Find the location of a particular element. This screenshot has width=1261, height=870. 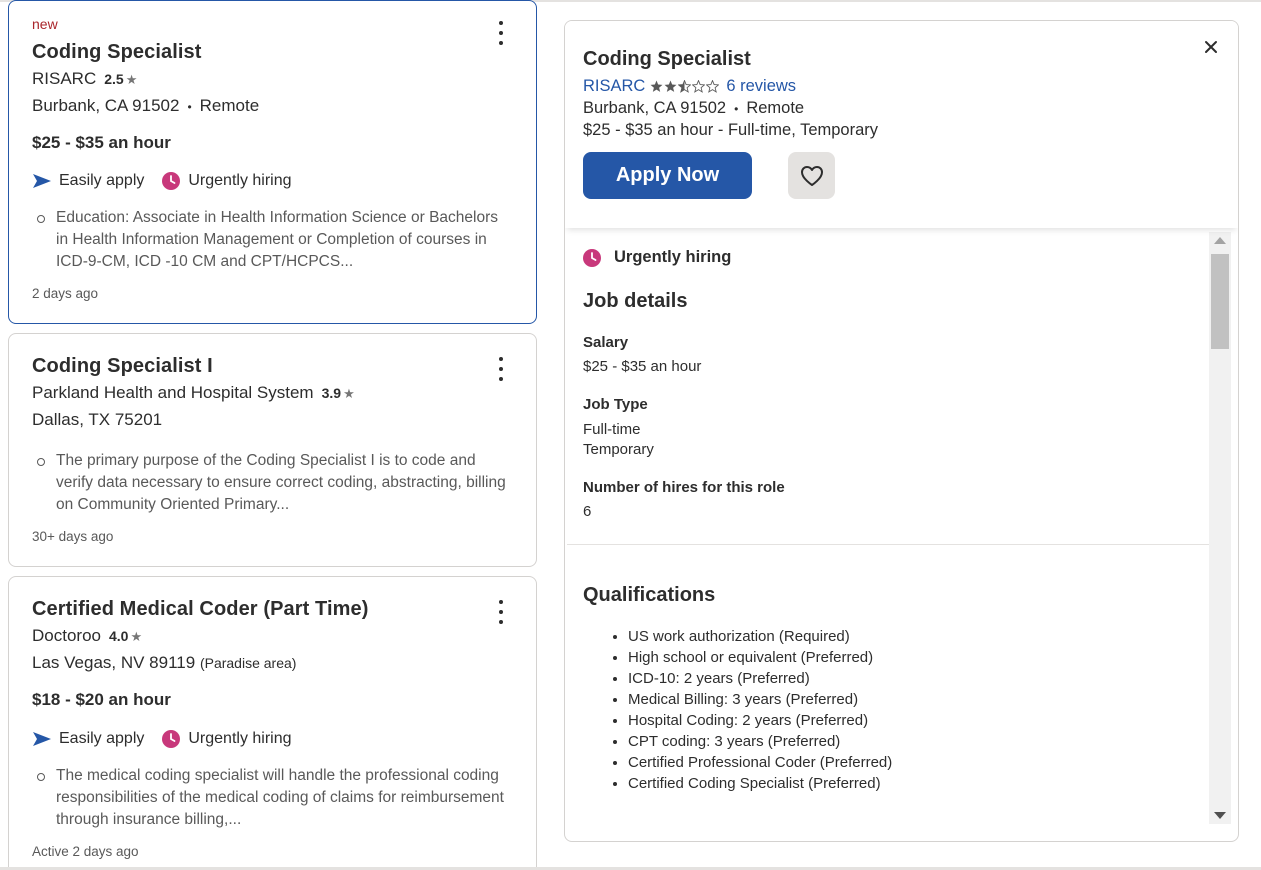

posted-date: 30+ days ago is located at coordinates (73, 536).